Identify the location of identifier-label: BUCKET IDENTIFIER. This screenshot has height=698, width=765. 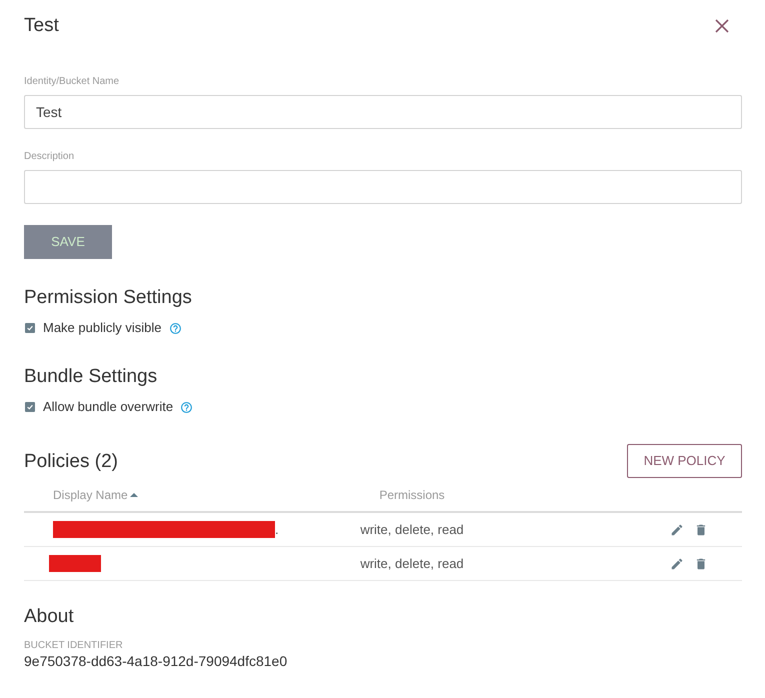
(73, 646).